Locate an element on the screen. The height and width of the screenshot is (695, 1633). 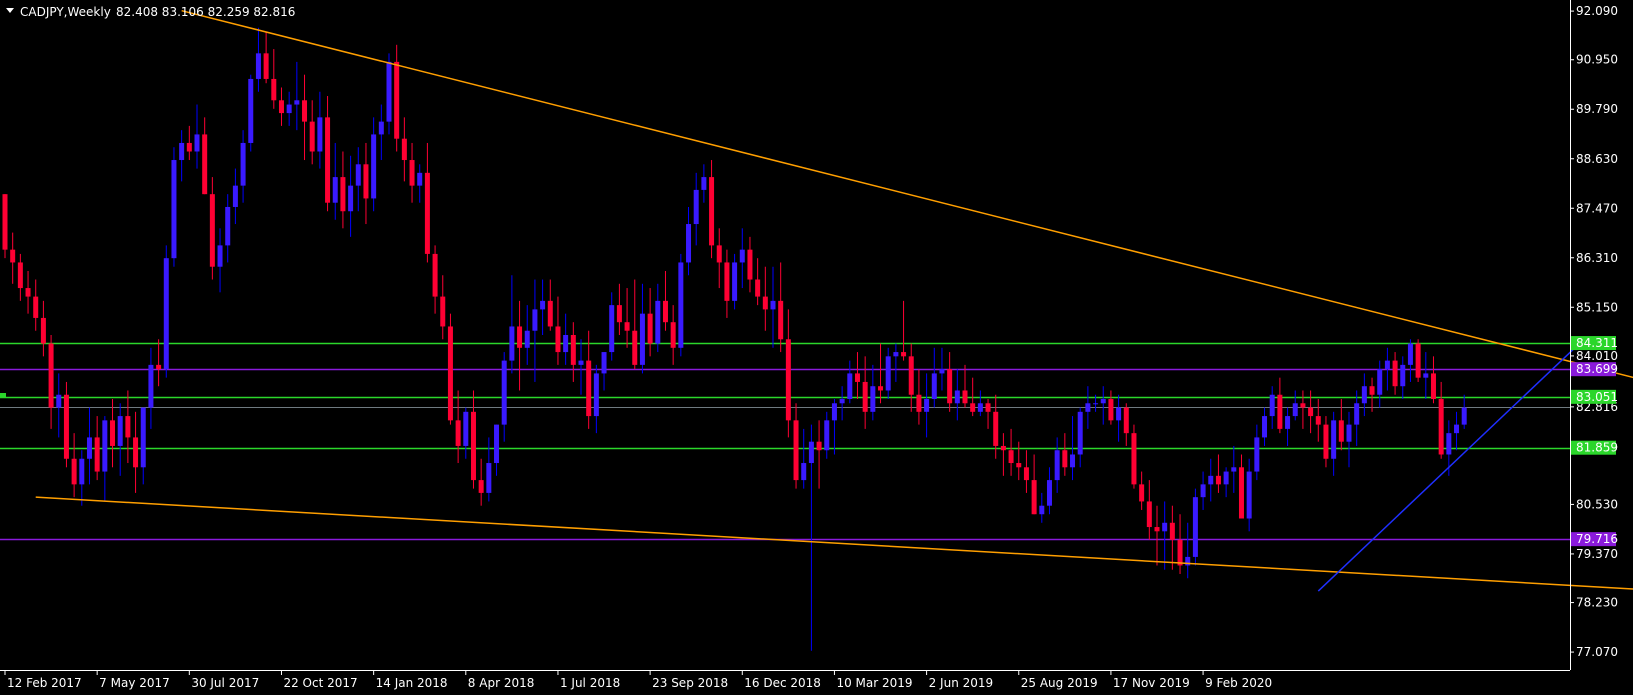
price-axis-label: 78.230 is located at coordinates (1597, 603).